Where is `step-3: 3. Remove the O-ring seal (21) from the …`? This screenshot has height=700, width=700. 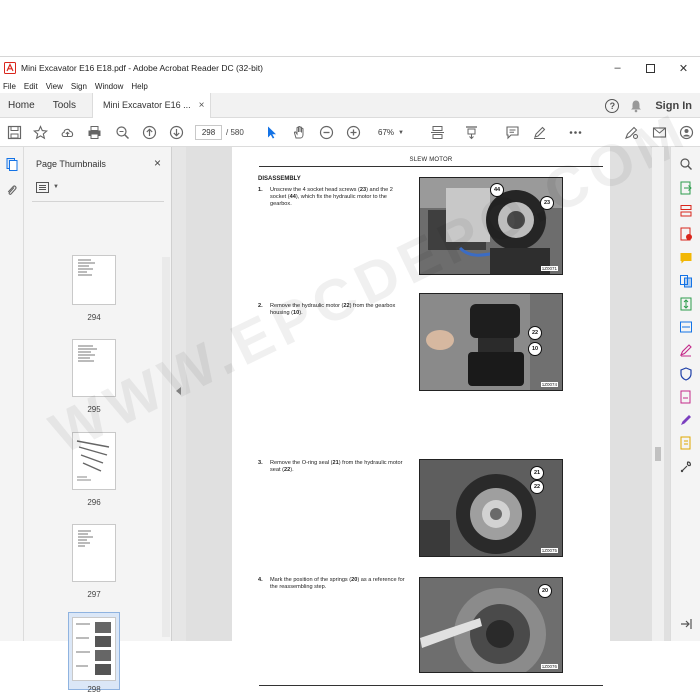
step-3: 3. Remove the O-ring seal (21) from the … is located at coordinates (333, 467).